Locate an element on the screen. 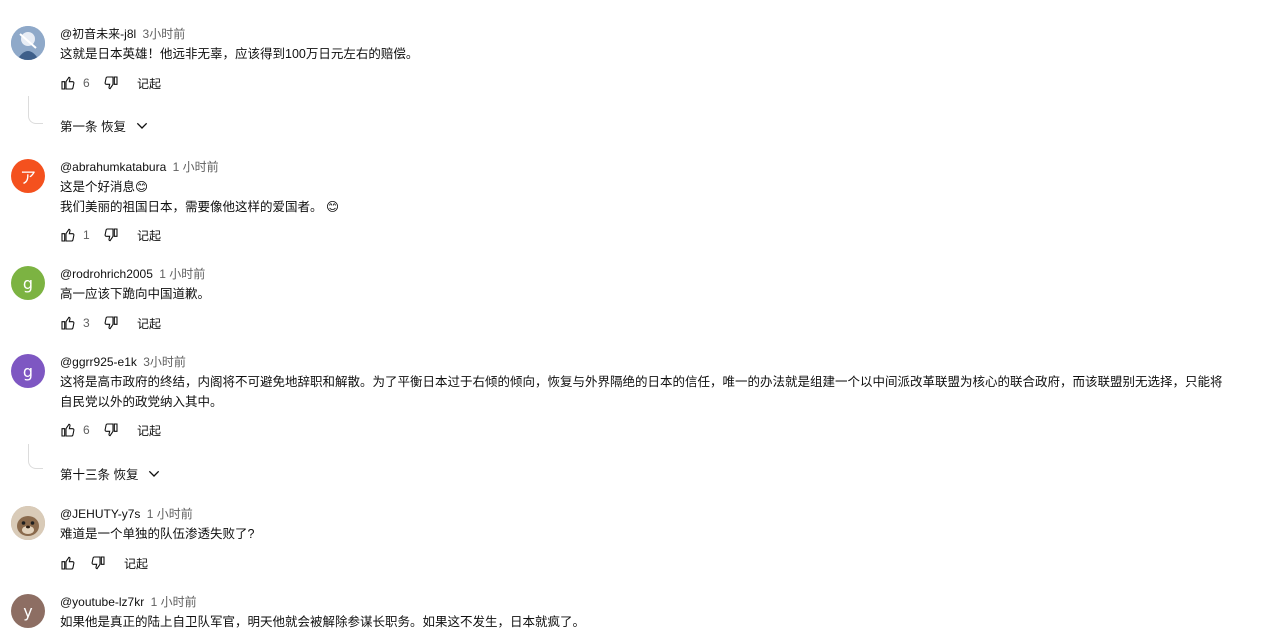  comment-line: 这就是日本英雄！他远非无辜，应该得到100万日元左右的赔偿。 is located at coordinates (239, 54).